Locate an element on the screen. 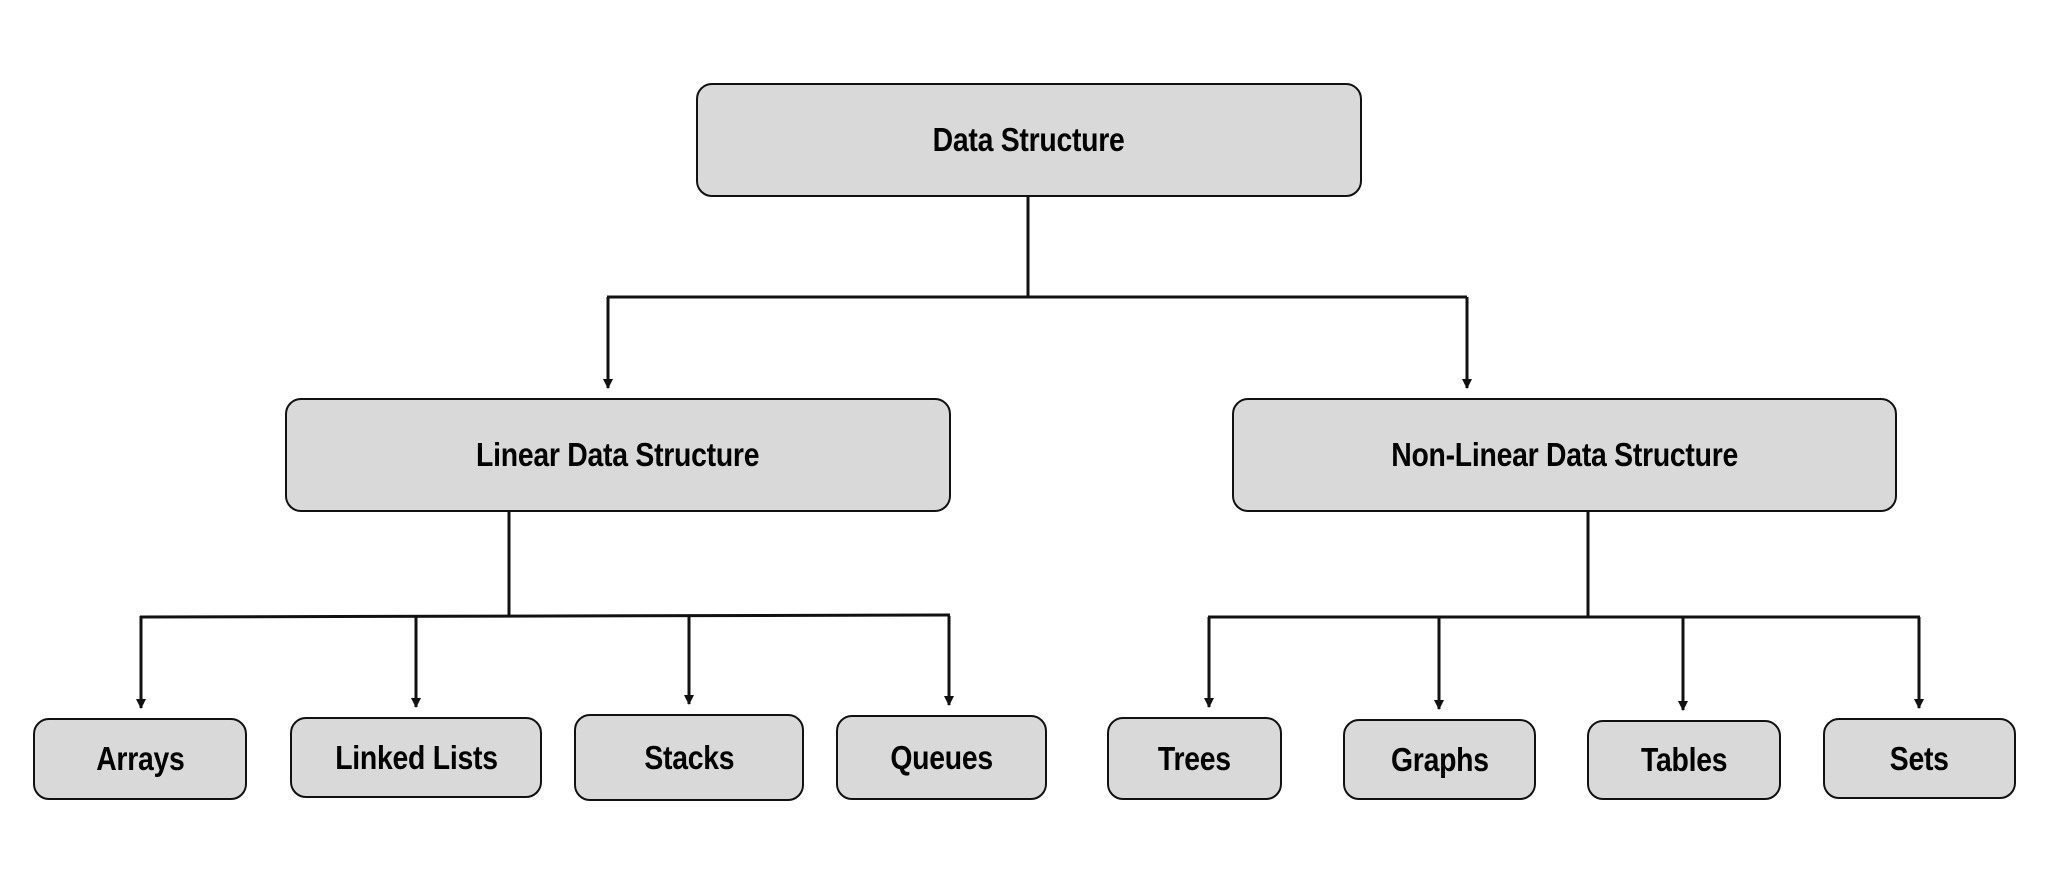 The width and height of the screenshot is (2048, 895). node-label: Non-Linear Data Structure is located at coordinates (1564, 454).